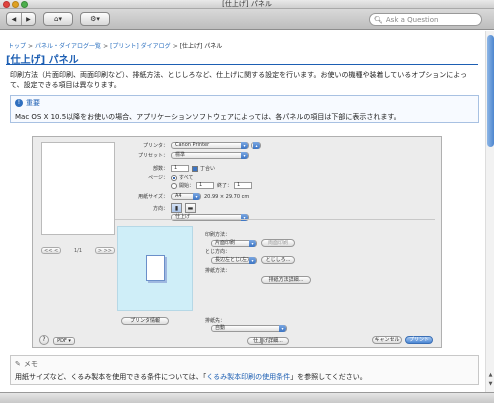 This screenshot has width=494, height=403. I want to click on portrait-orientation-button: ▮, so click(176, 208).